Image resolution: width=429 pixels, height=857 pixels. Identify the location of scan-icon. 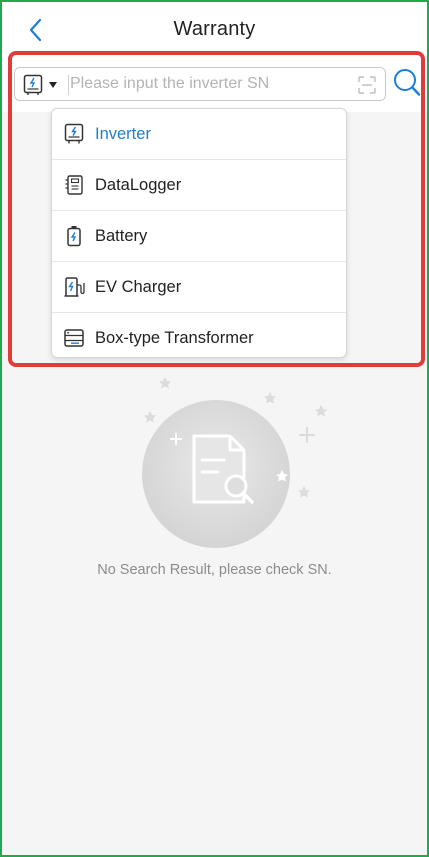
(367, 85).